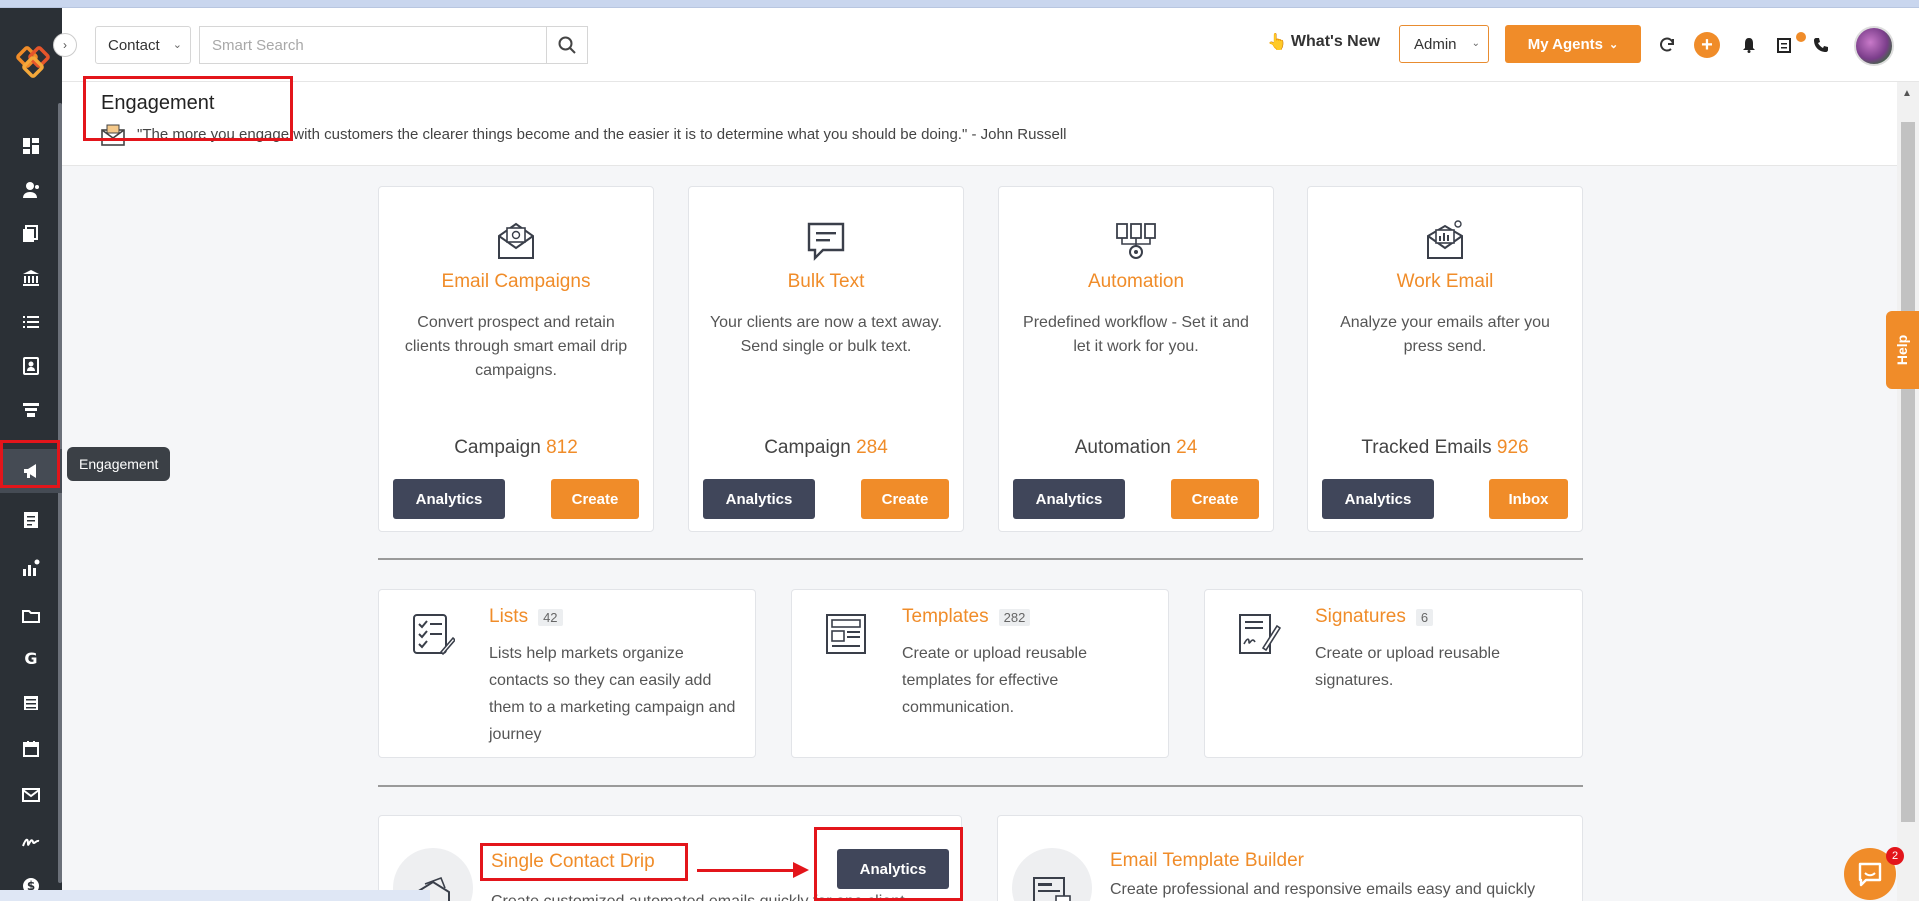 The image size is (1919, 901). What do you see at coordinates (846, 634) in the screenshot?
I see `template-icon` at bounding box center [846, 634].